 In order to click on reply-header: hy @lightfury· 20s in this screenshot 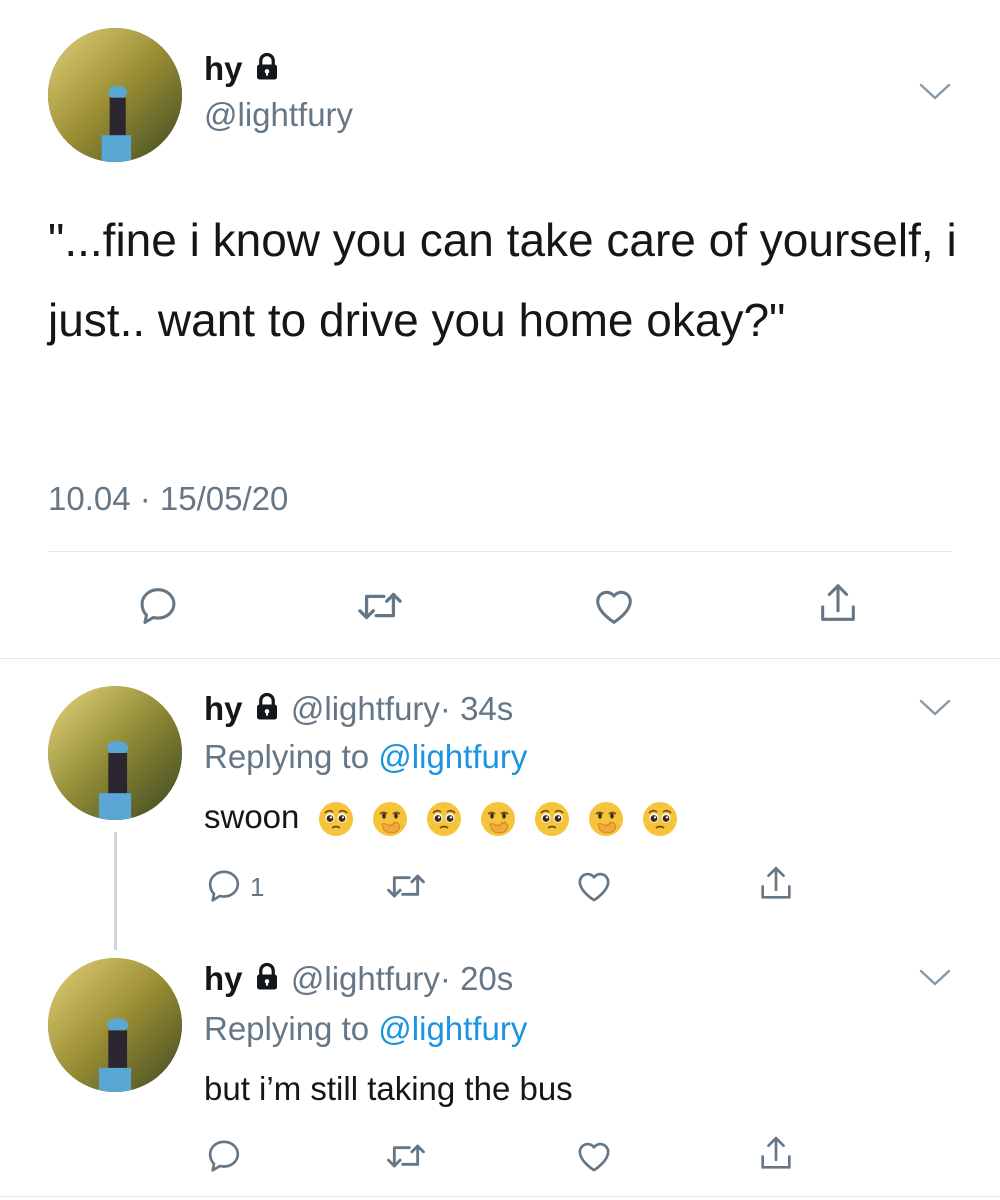, I will do `click(358, 980)`.